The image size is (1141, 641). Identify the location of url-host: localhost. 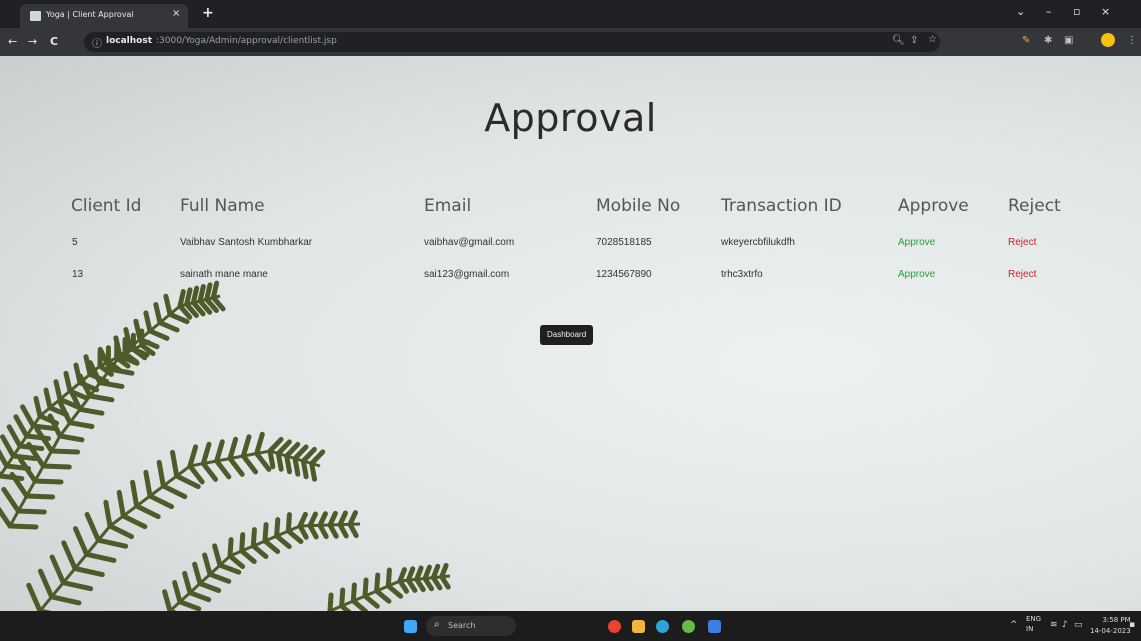
(129, 41).